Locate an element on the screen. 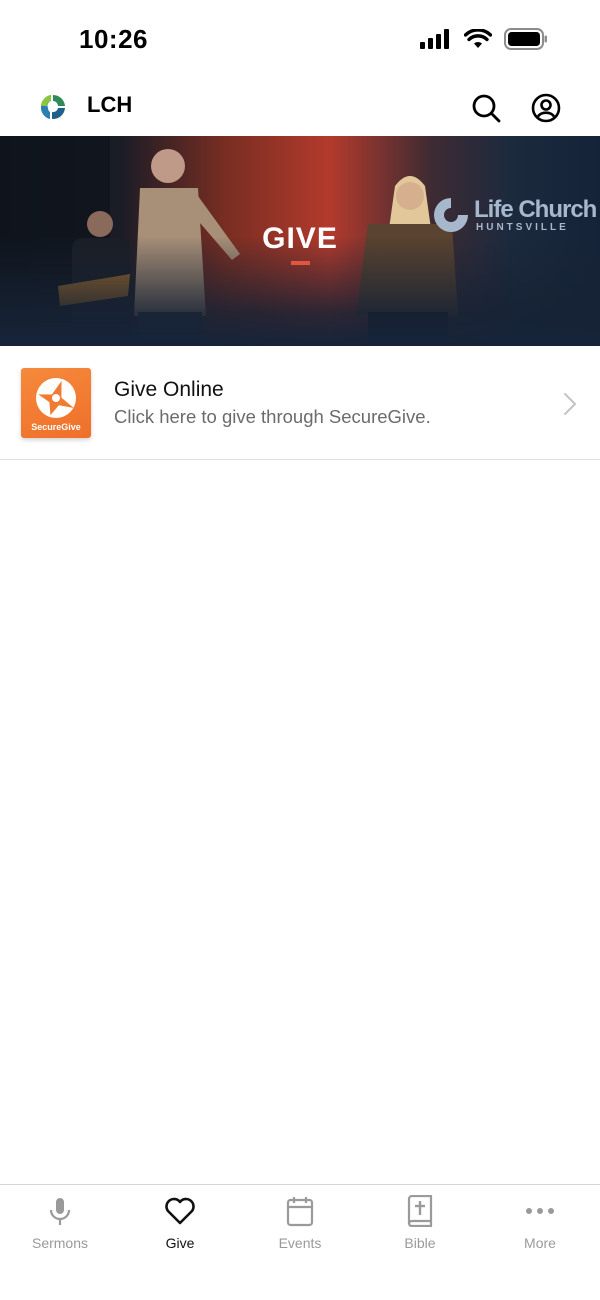 The width and height of the screenshot is (600, 1300). securegive-label: SecureGive is located at coordinates (56, 427).